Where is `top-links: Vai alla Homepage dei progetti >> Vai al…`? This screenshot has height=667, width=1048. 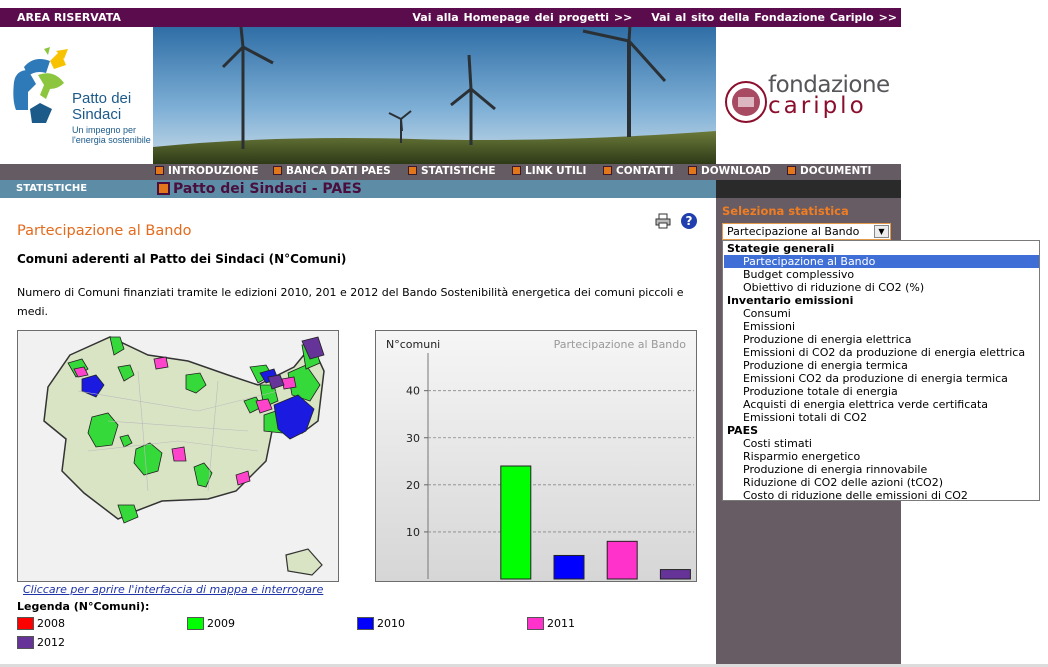
top-links: Vai alla Homepage dei progetti >> Vai al… is located at coordinates (647, 17).